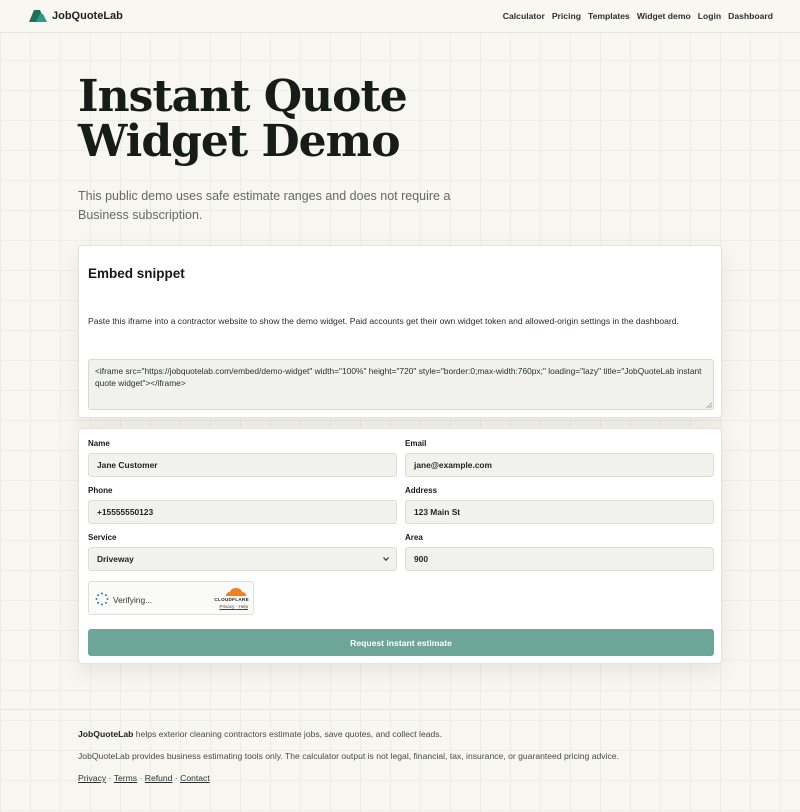  What do you see at coordinates (102, 599) in the screenshot?
I see `loading-spinner-icon` at bounding box center [102, 599].